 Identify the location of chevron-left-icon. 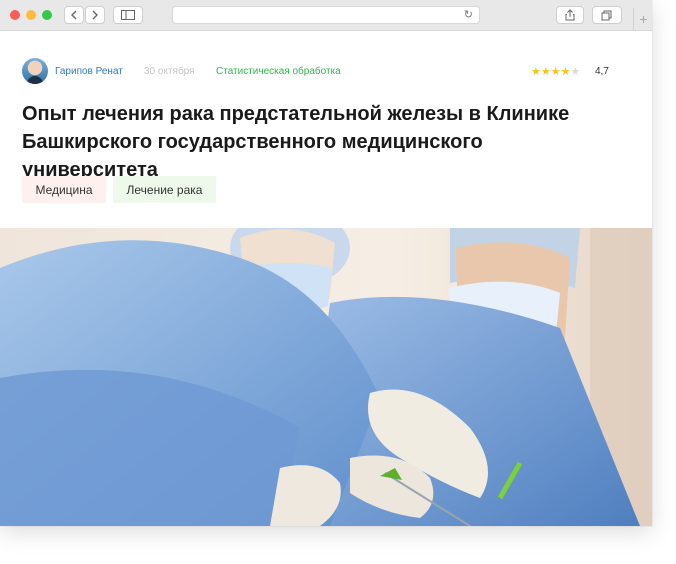
(74, 15).